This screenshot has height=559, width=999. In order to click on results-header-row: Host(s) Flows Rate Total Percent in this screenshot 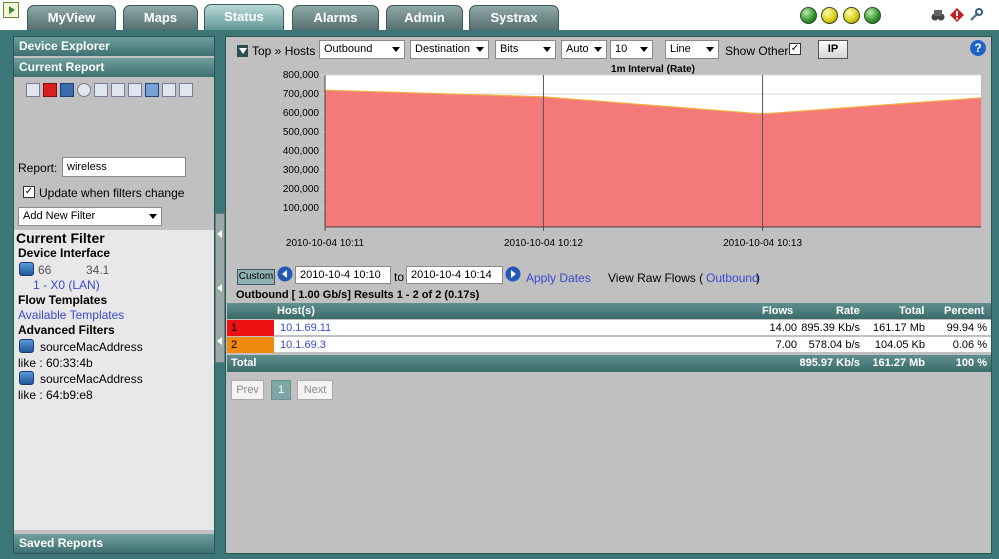, I will do `click(609, 311)`.